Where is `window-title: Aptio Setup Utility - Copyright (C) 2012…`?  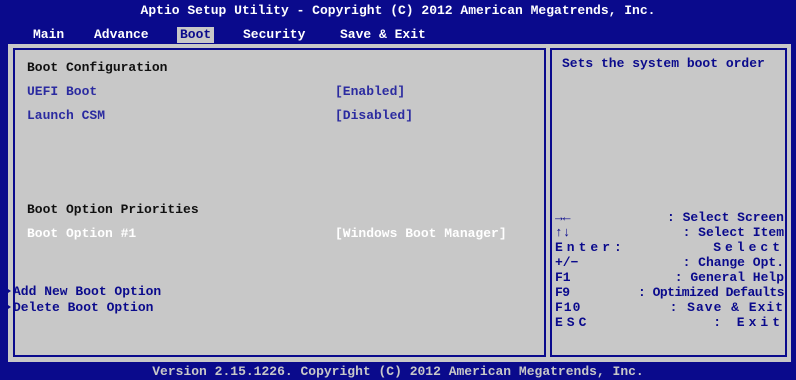
window-title: Aptio Setup Utility - Copyright (C) 2012… is located at coordinates (398, 10).